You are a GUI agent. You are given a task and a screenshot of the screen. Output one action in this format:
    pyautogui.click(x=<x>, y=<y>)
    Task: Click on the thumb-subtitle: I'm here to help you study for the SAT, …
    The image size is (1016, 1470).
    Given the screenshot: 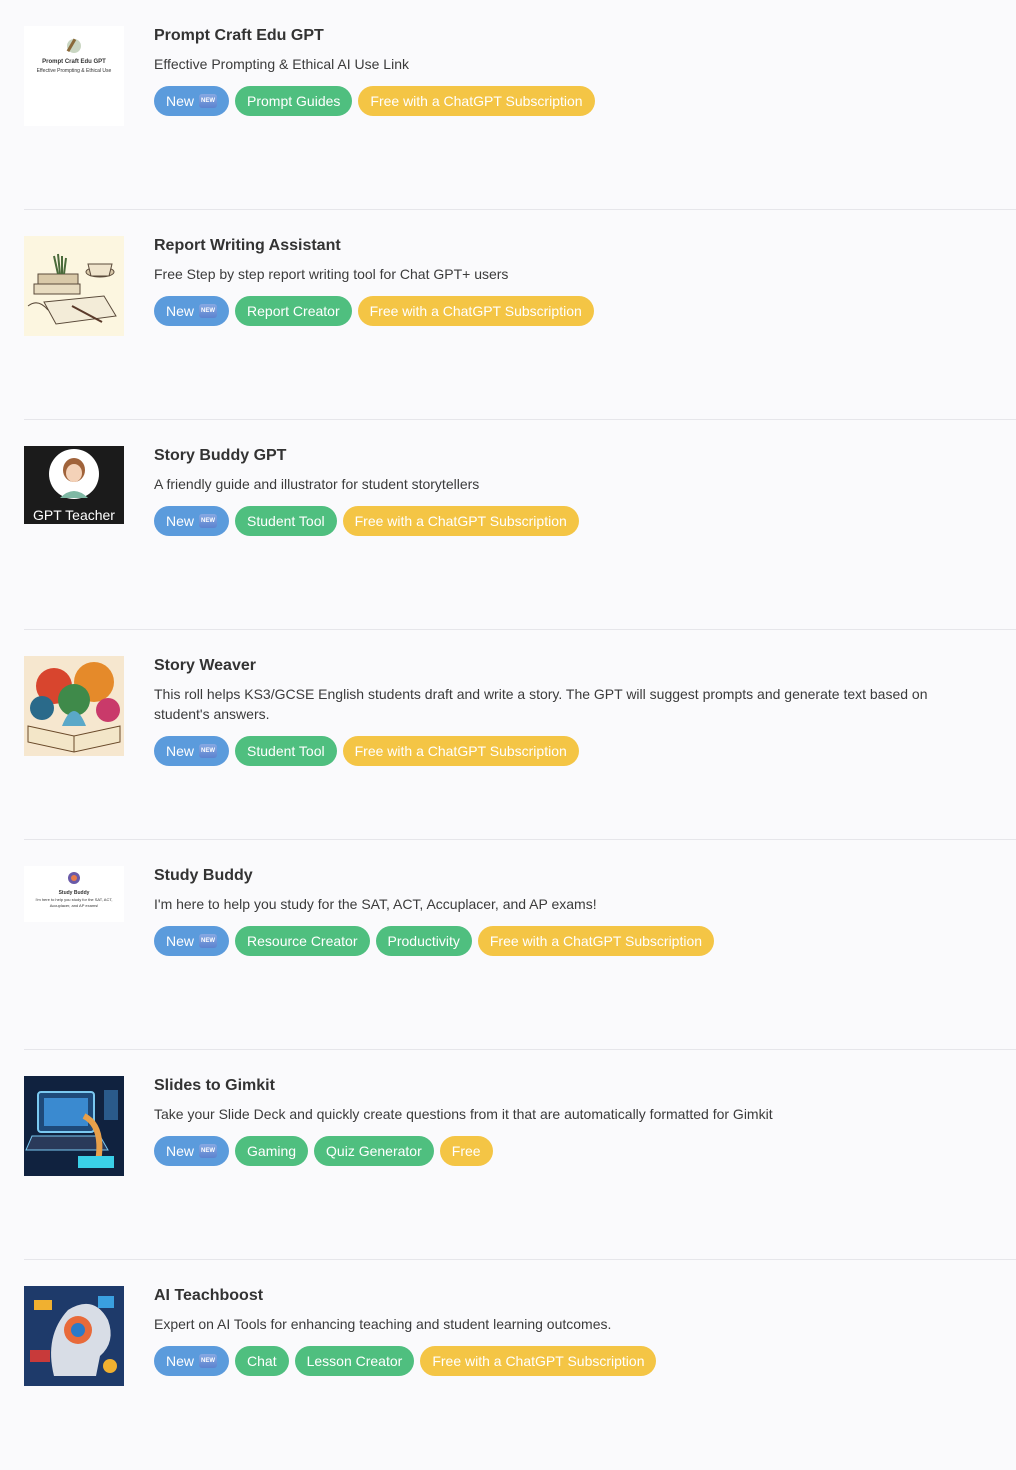 What is the action you would take?
    pyautogui.click(x=74, y=902)
    